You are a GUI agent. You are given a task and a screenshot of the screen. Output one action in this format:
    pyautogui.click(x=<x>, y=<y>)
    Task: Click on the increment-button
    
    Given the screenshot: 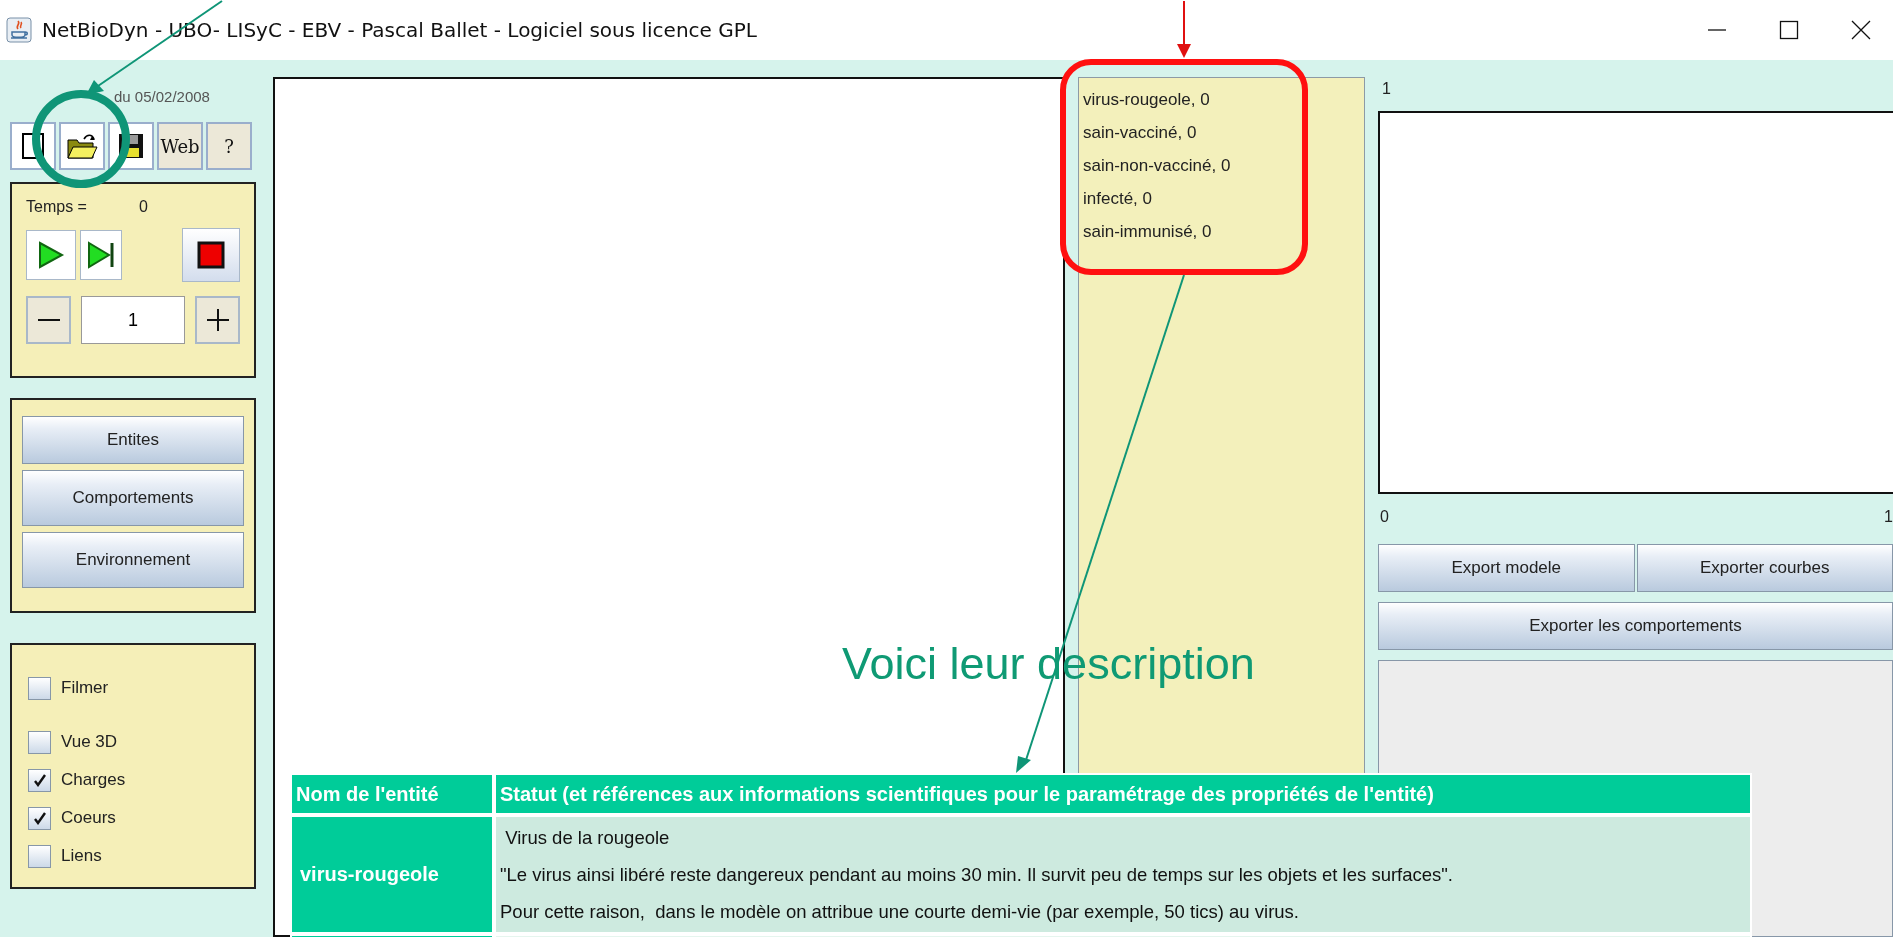 What is the action you would take?
    pyautogui.click(x=217, y=320)
    